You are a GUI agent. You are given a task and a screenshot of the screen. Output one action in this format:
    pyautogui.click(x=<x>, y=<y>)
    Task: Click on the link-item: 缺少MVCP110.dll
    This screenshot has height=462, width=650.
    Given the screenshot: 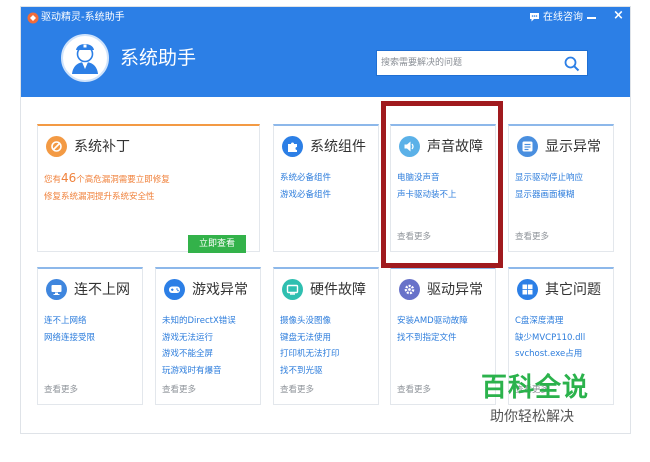 What is the action you would take?
    pyautogui.click(x=562, y=338)
    